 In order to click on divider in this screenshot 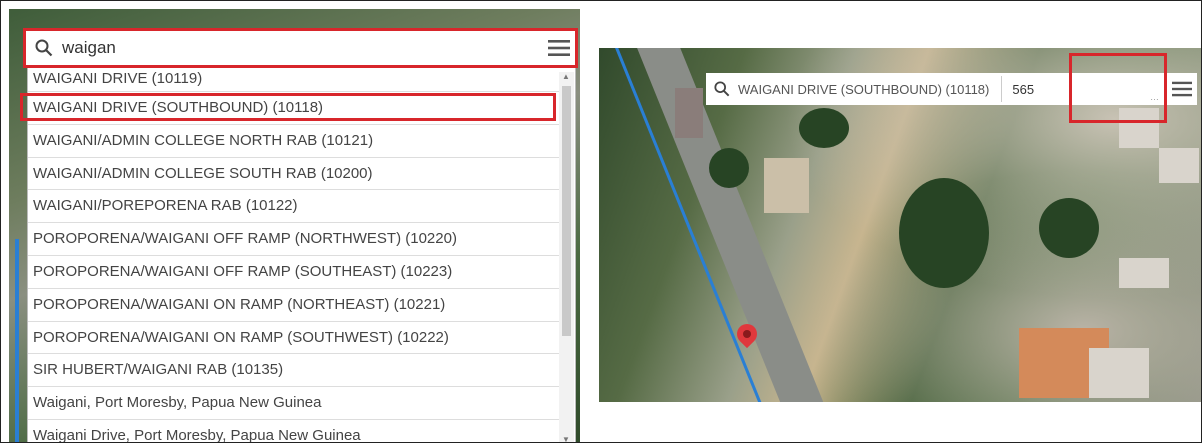, I will do `click(1002, 89)`.